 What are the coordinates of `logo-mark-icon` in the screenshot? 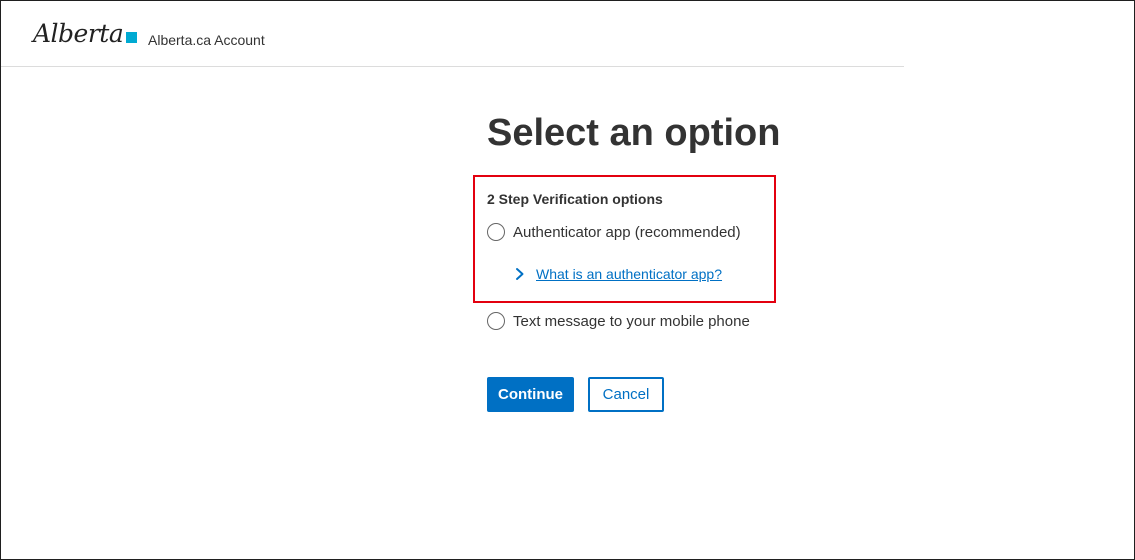 It's located at (132, 37).